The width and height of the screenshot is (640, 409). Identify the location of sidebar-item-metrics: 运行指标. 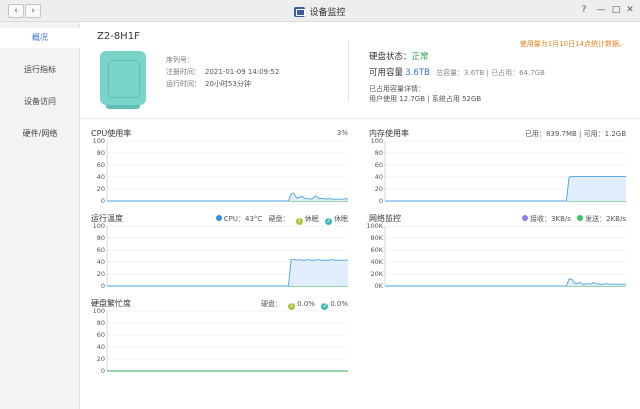
(40, 70).